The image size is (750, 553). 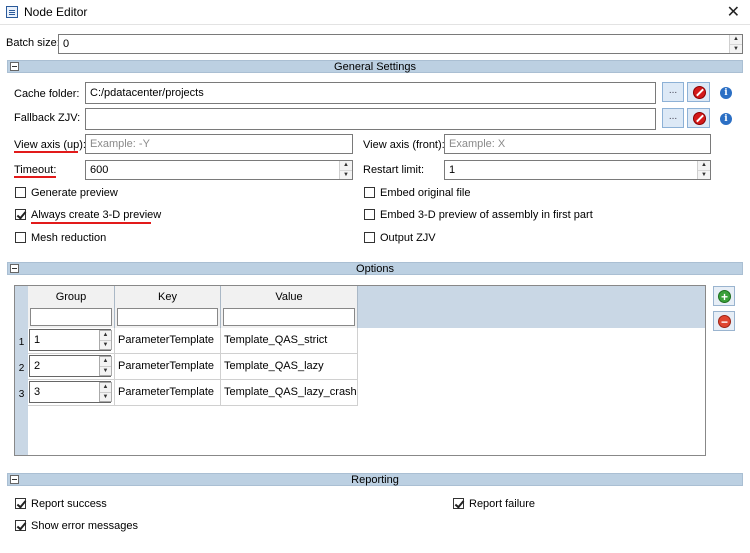 I want to click on view-axis-front-label: View axis (front):, so click(x=404, y=145).